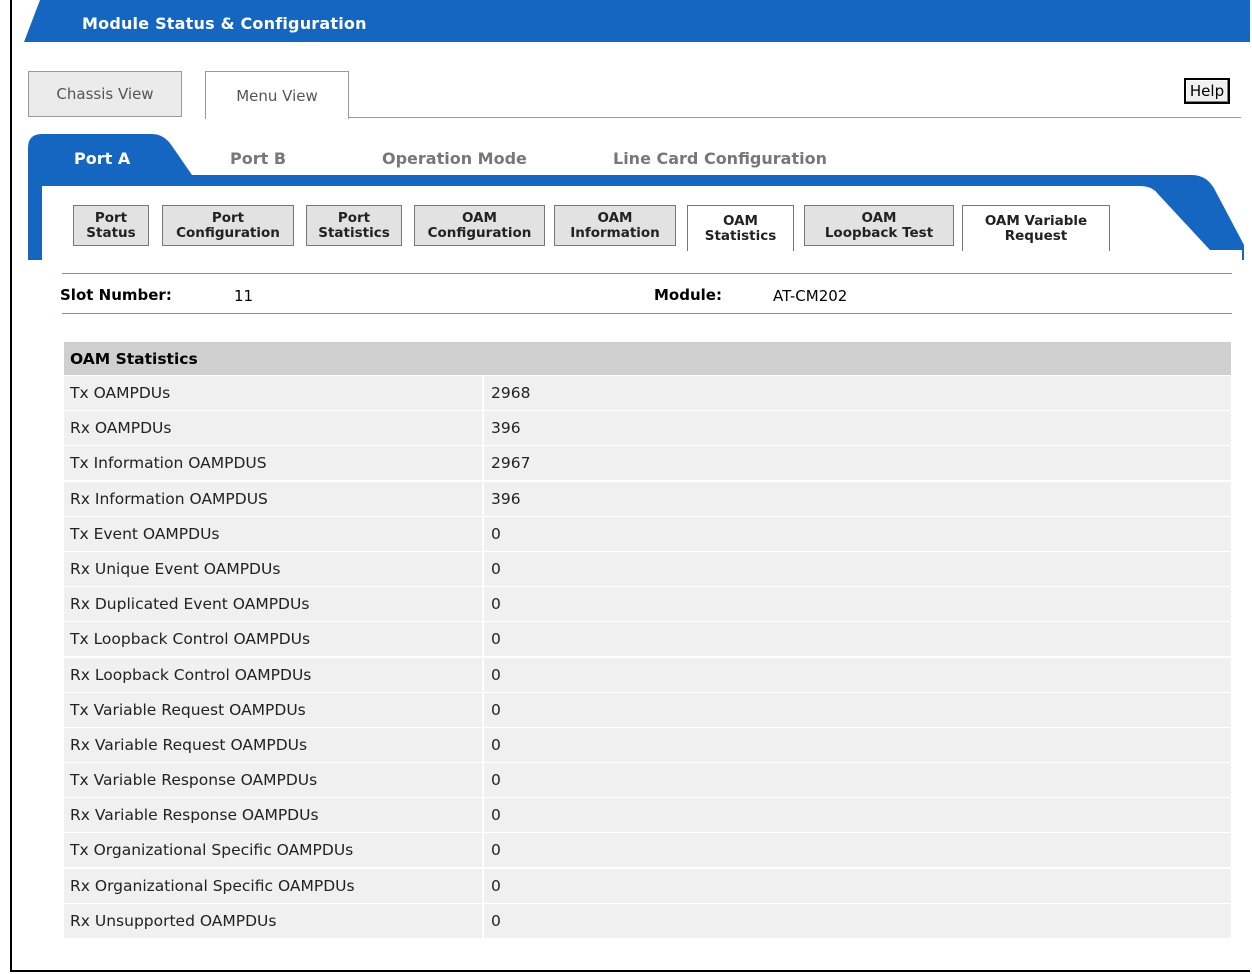  Describe the element at coordinates (879, 232) in the screenshot. I see `subtab-line2: Loopback Test` at that location.